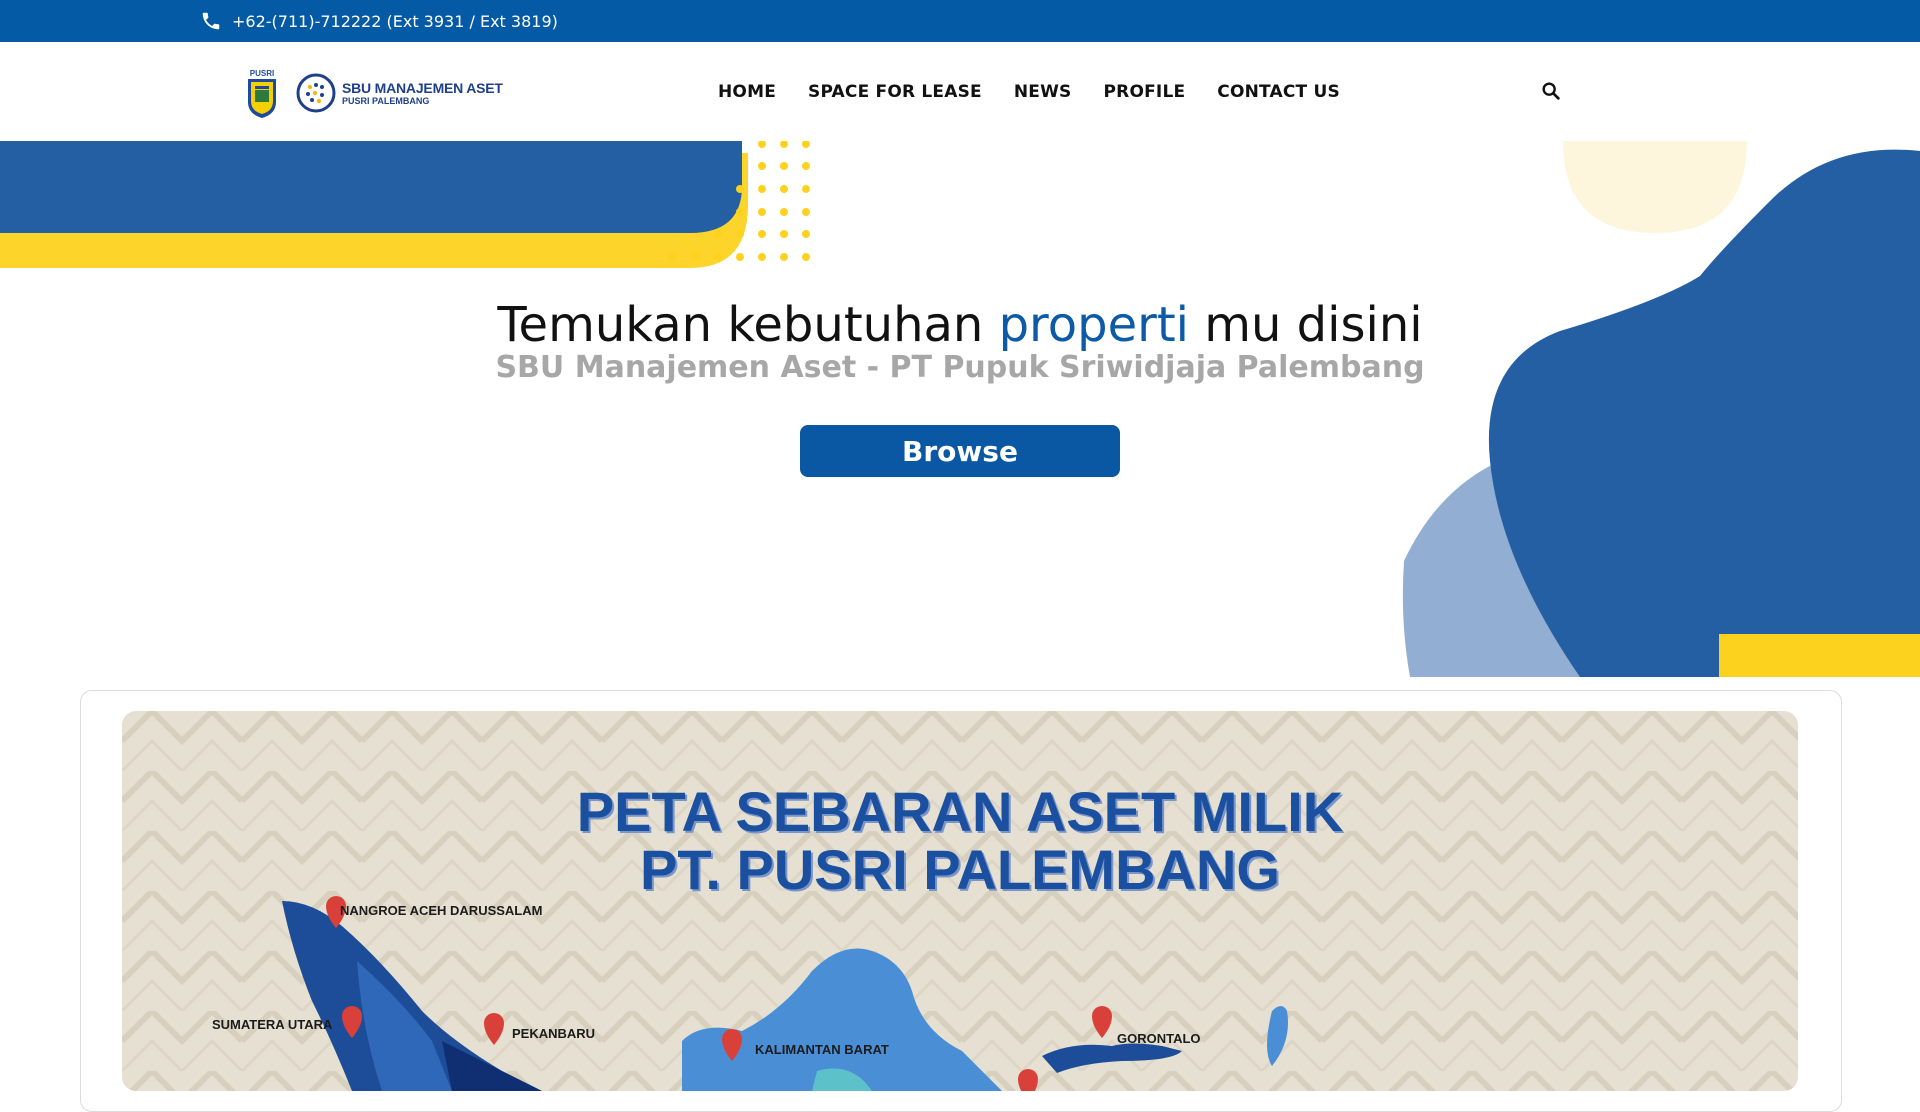 This screenshot has width=1920, height=1112. I want to click on map-title-line1: PETA SEBARAN ASET MILIK, so click(960, 811).